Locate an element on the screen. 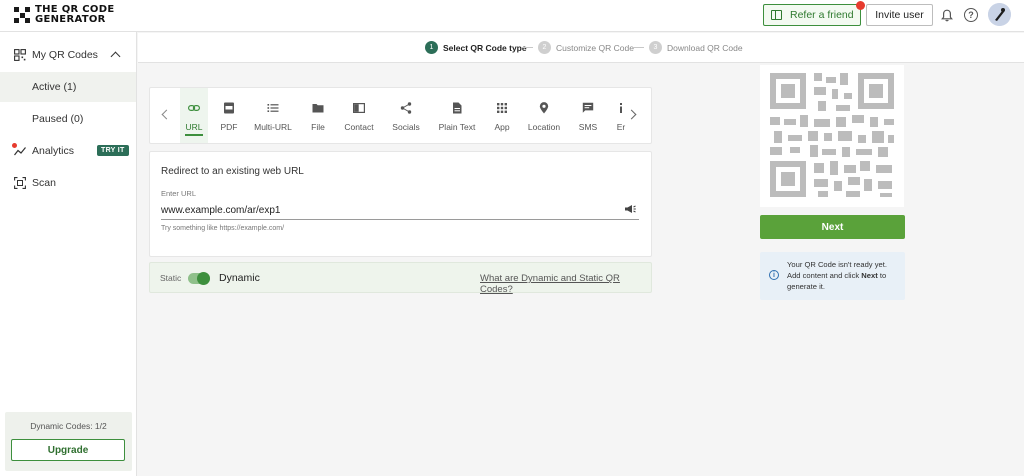 The width and height of the screenshot is (1024, 476). sidebar-item-my-qr-codes: My QR Codes is located at coordinates (68, 55).